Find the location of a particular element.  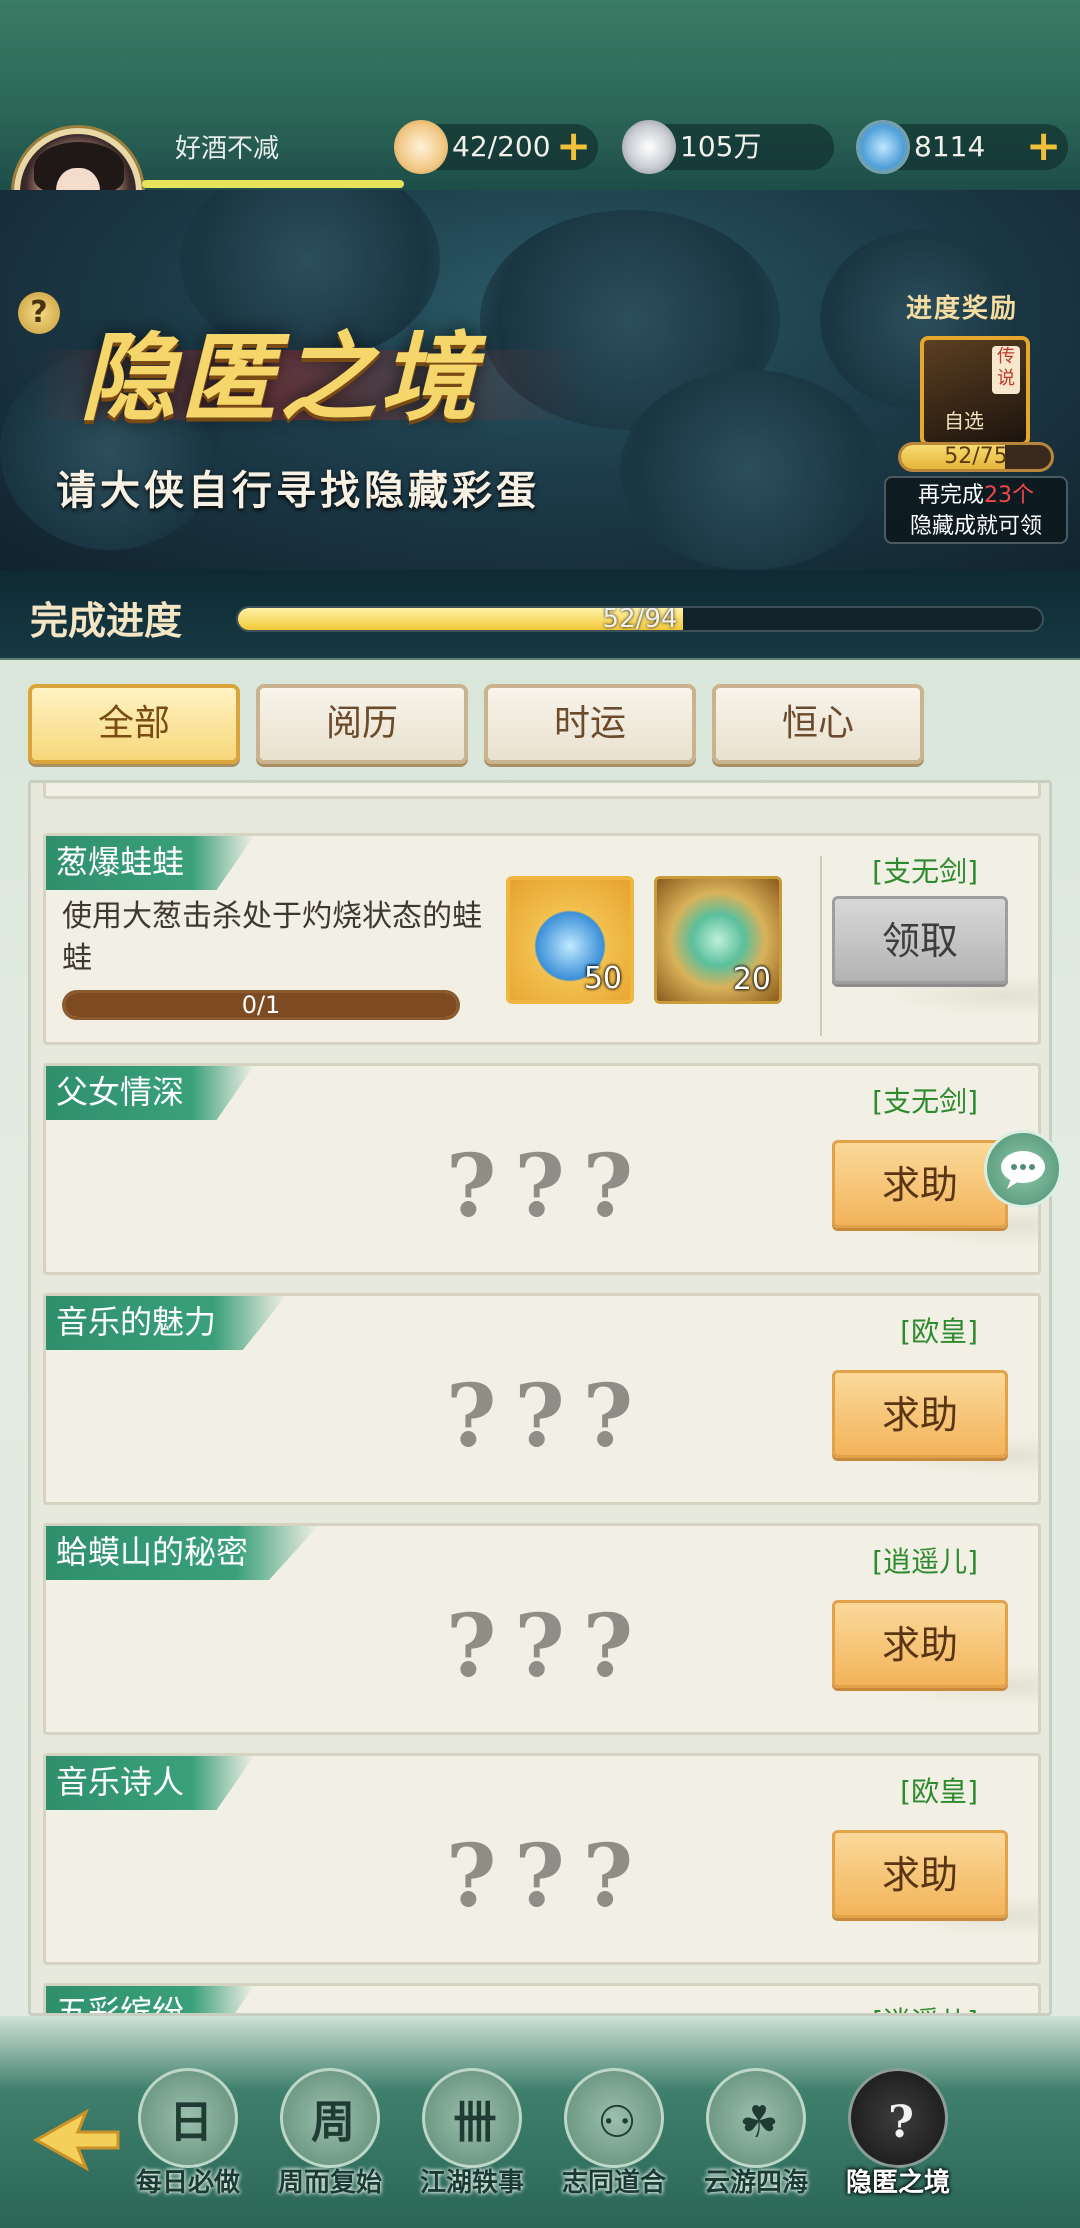

tab-experience: 阅历 is located at coordinates (362, 724).